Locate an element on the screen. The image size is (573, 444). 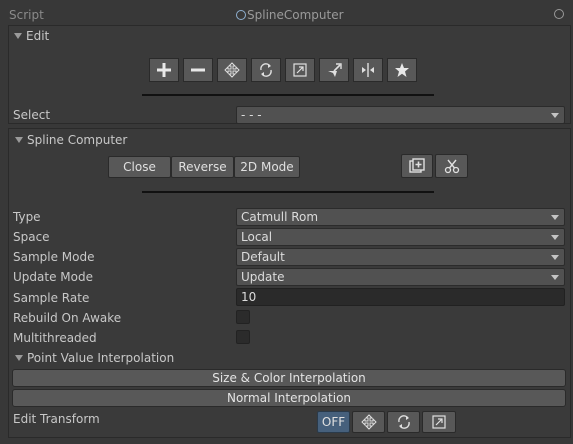
edit-divider is located at coordinates (288, 95).